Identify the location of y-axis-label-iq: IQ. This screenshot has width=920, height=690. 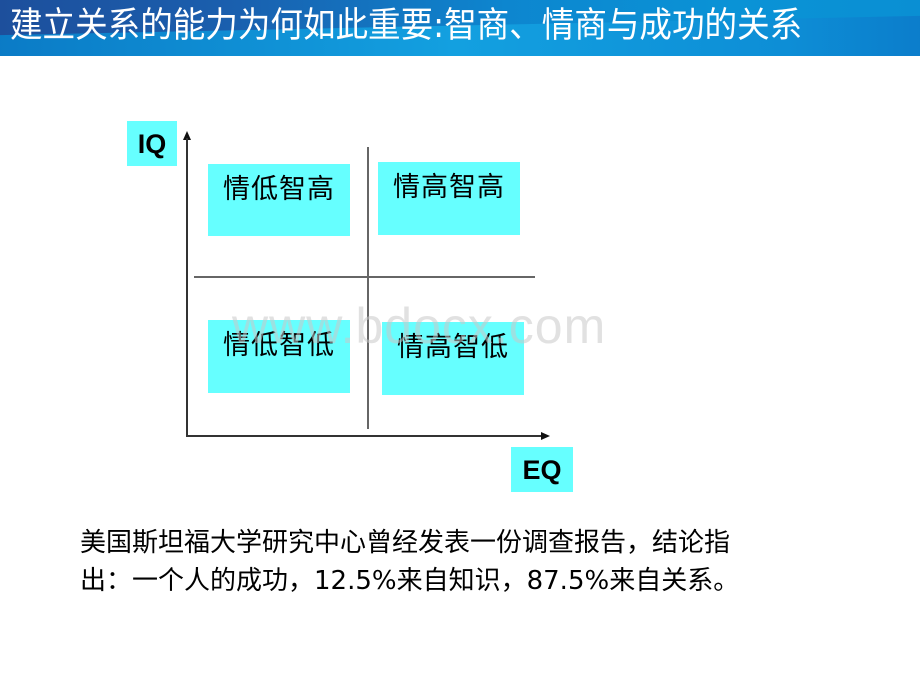
(152, 143).